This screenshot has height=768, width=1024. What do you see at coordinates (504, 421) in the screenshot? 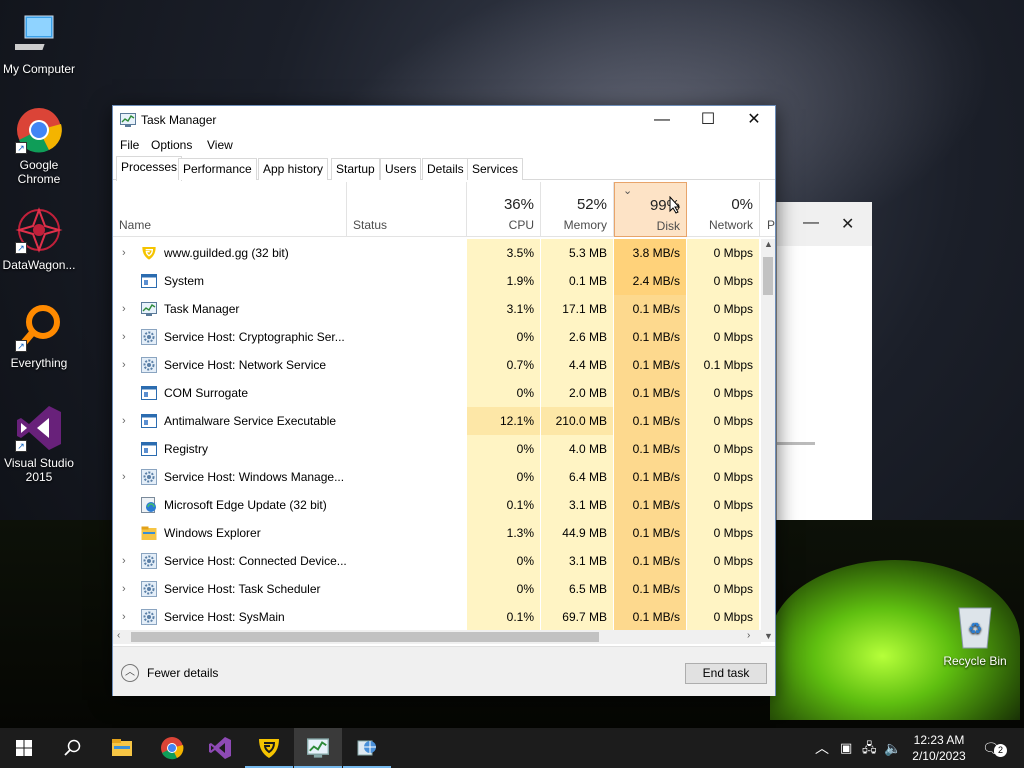
I see `cell-cpu: 12.1%` at bounding box center [504, 421].